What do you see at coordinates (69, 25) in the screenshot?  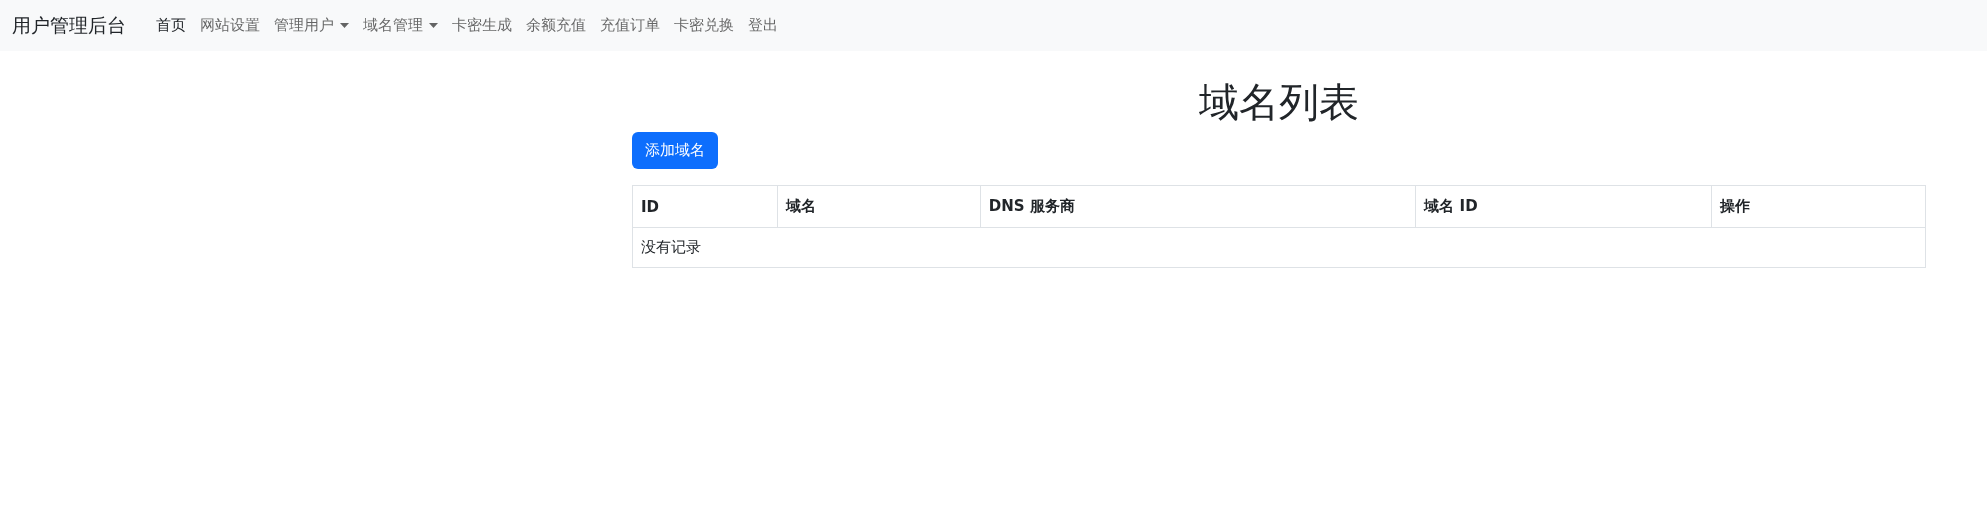 I see `brand: 用户管理后台` at bounding box center [69, 25].